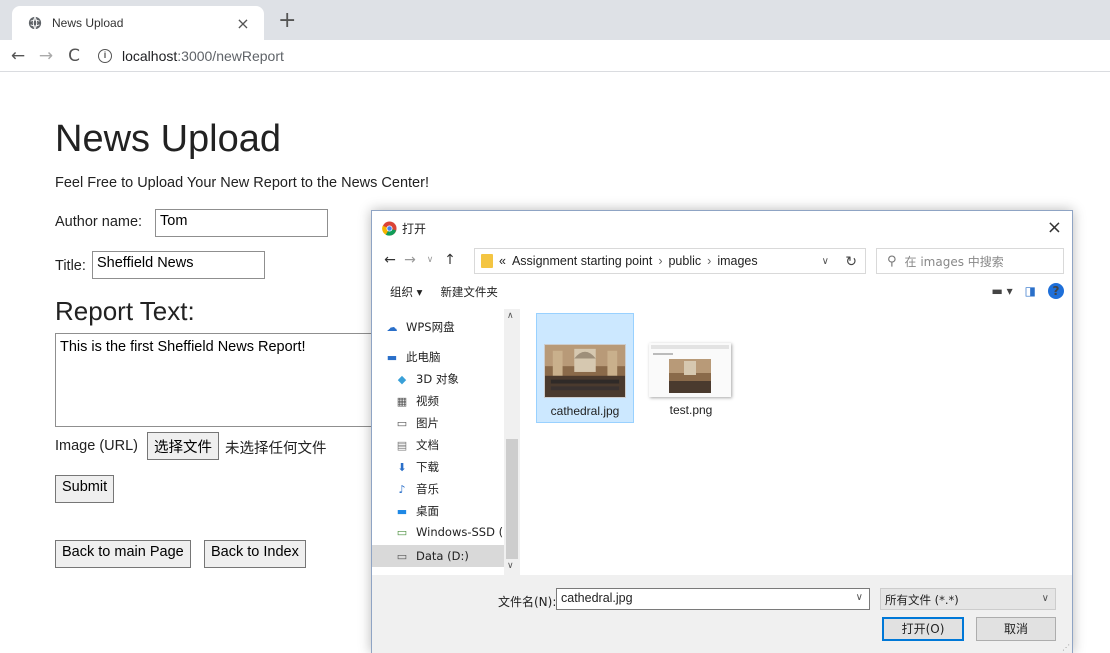  I want to click on new-folder-button: 新建文件夹, so click(469, 292).